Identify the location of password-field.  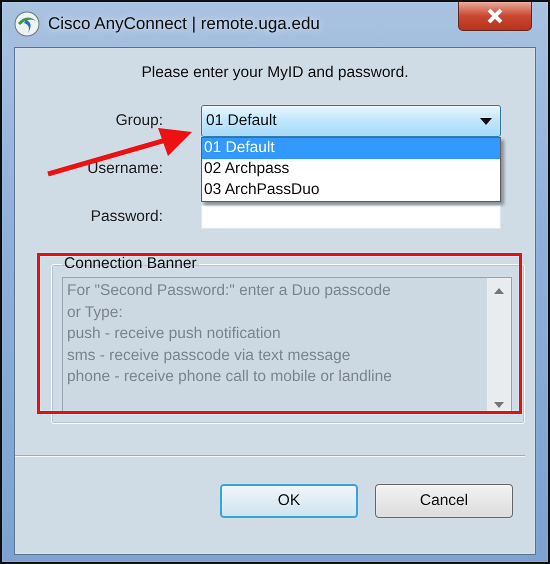
(351, 217).